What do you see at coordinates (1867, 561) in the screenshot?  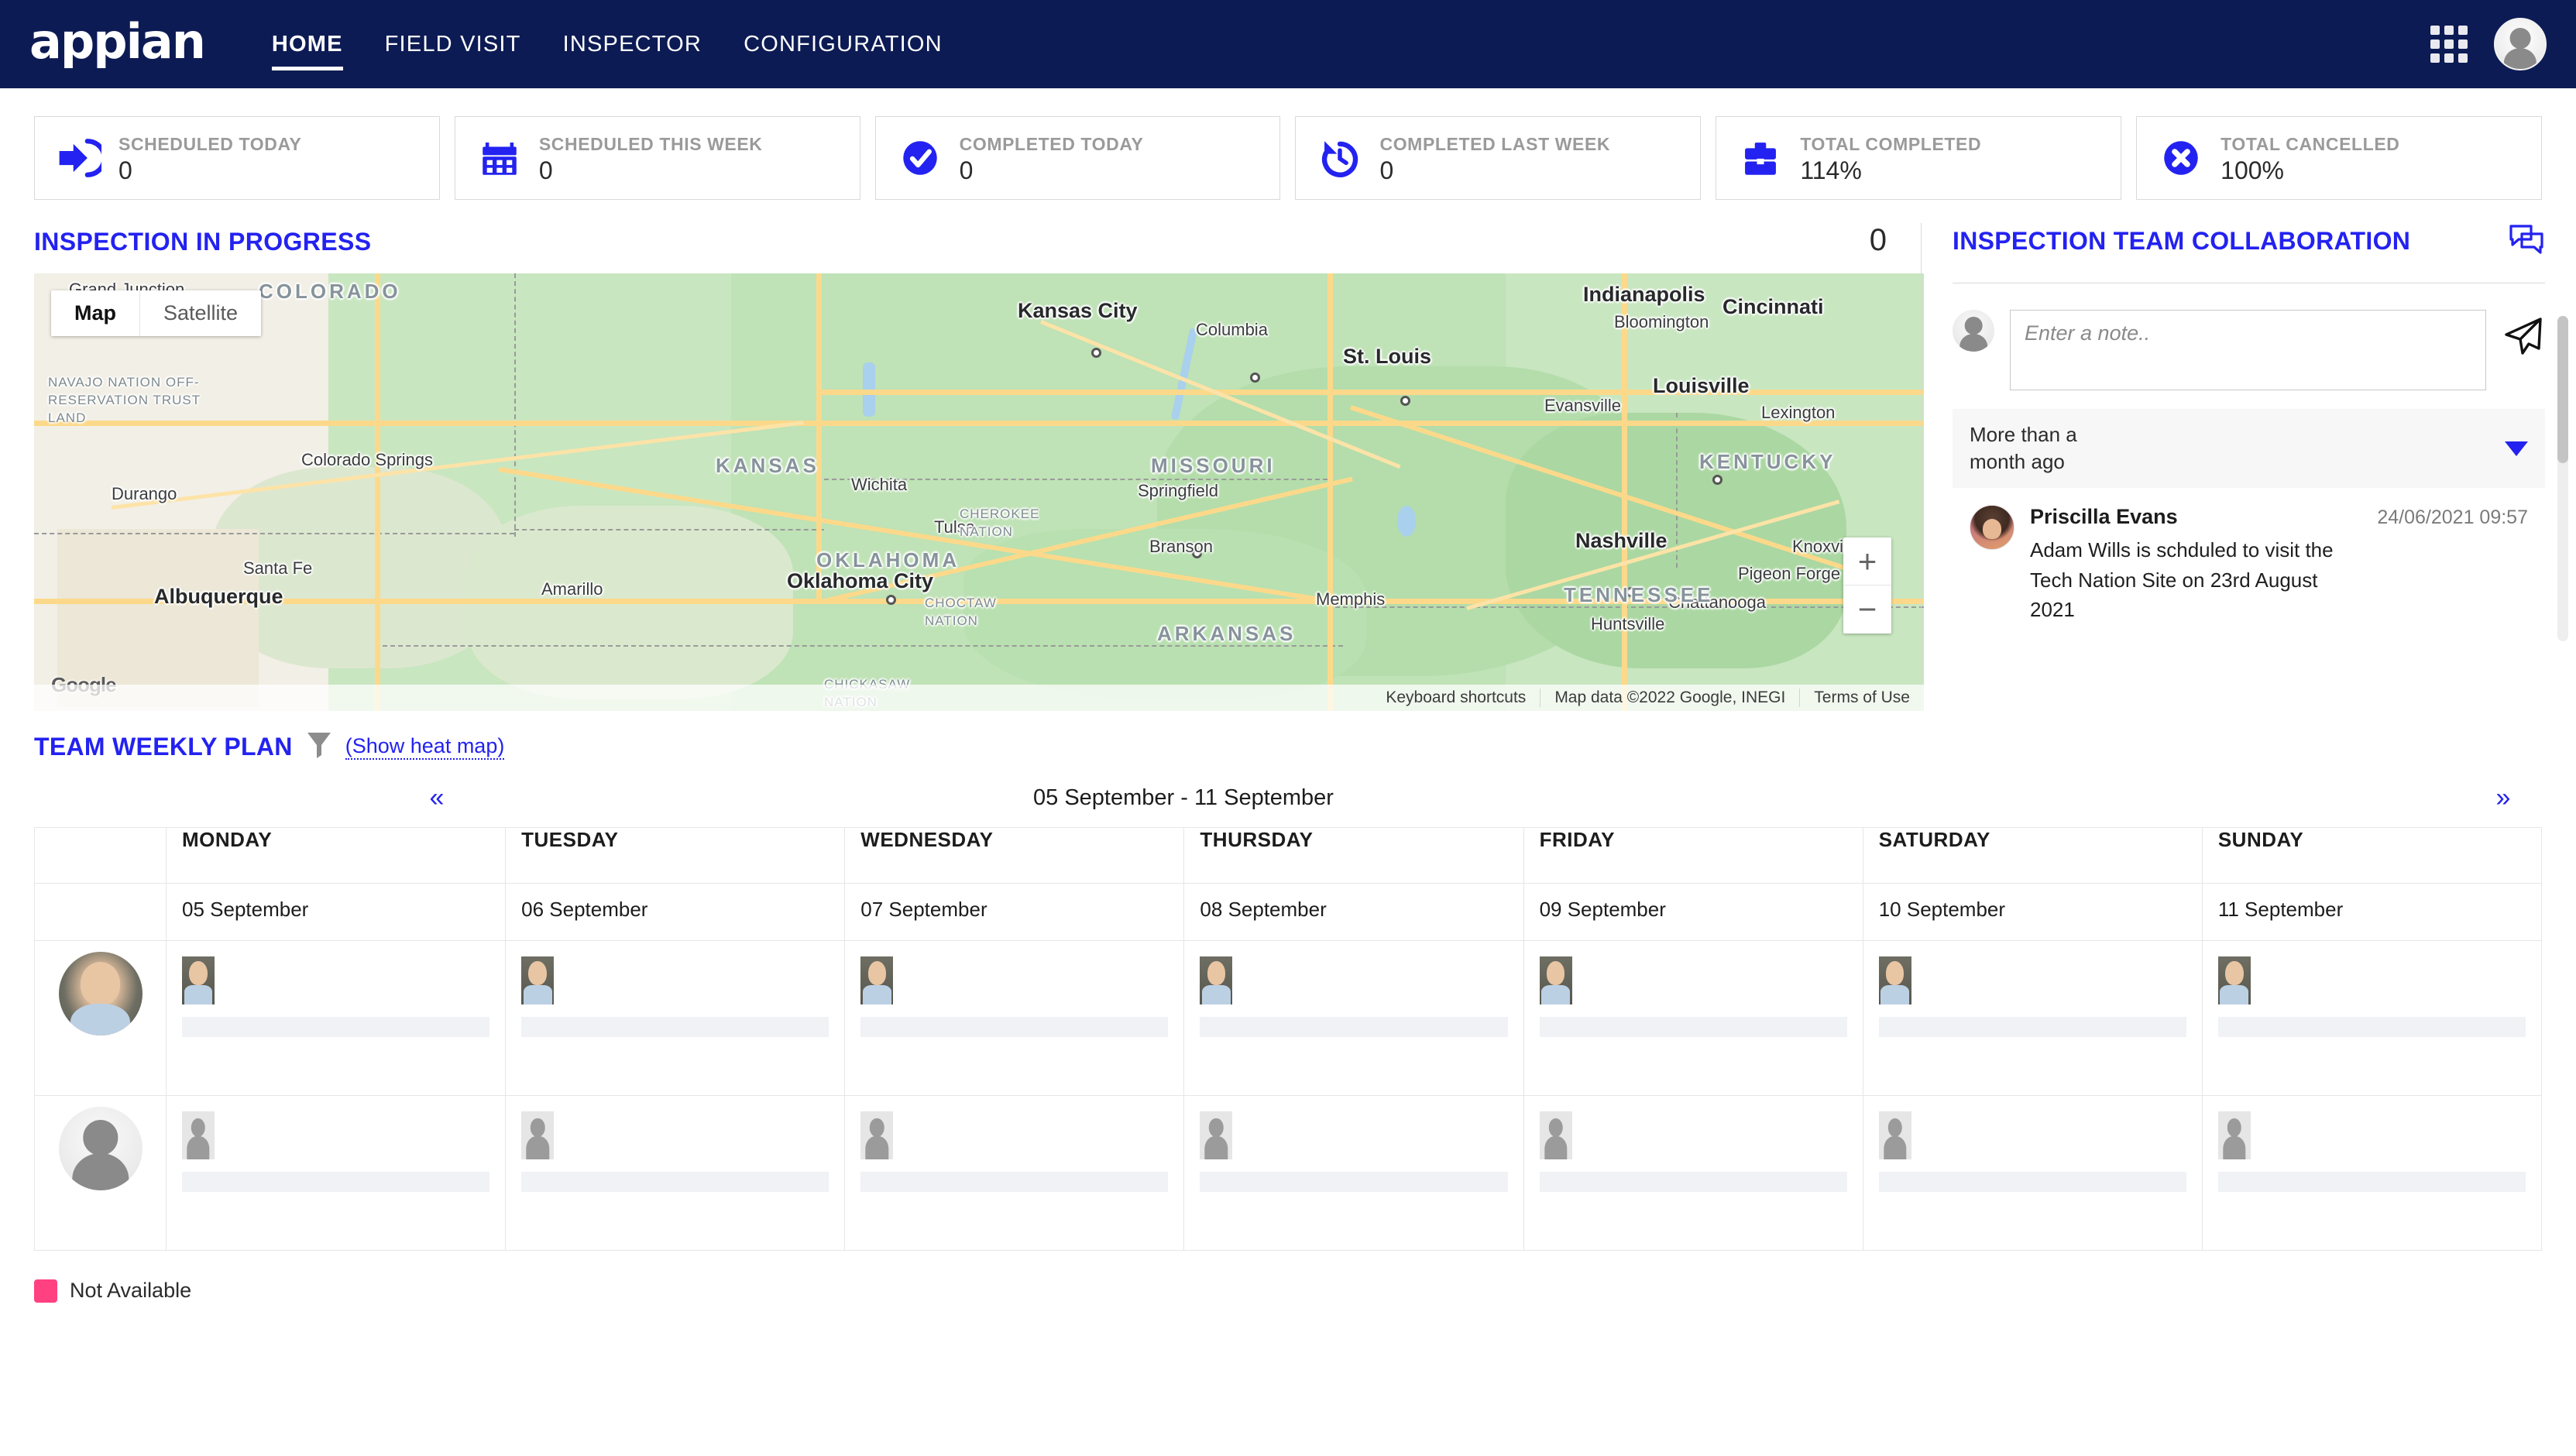 I see `zoom-in-icon: +` at bounding box center [1867, 561].